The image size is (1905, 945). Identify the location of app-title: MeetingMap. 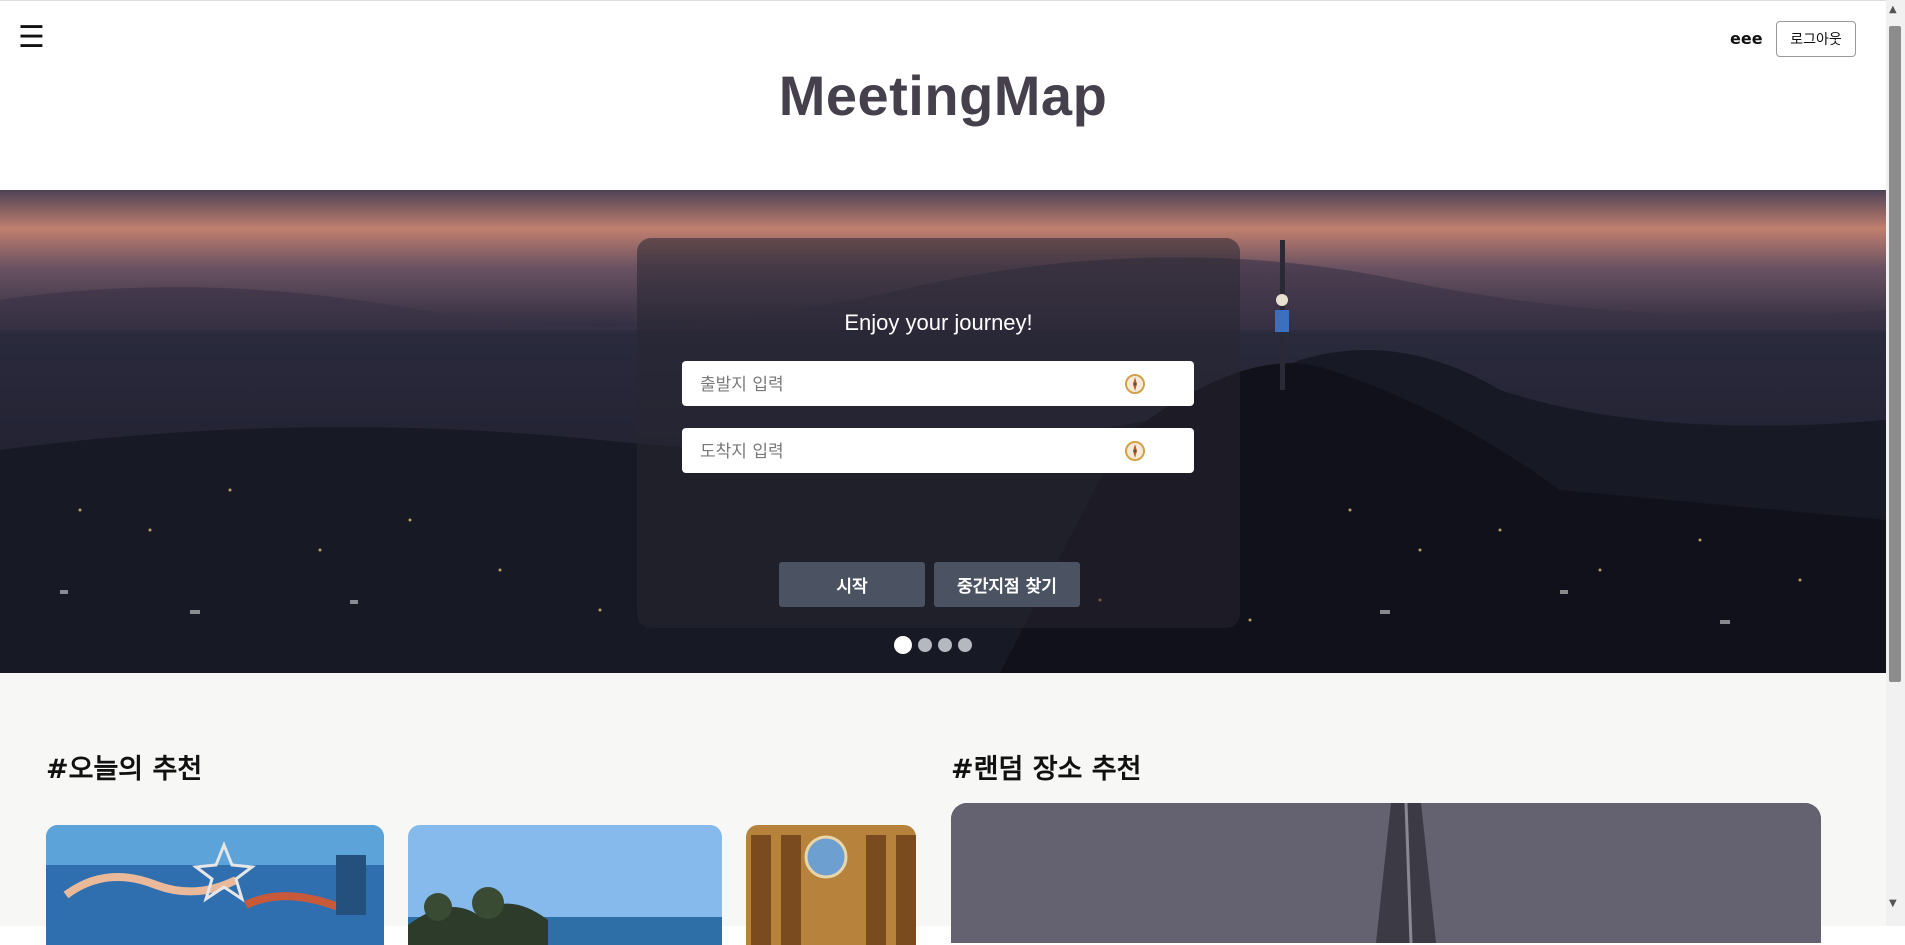
(943, 95).